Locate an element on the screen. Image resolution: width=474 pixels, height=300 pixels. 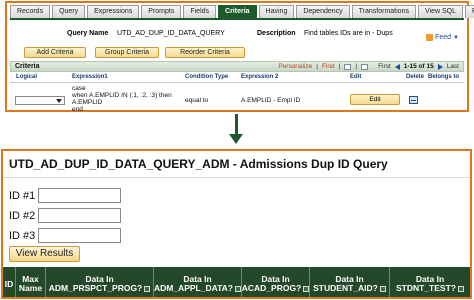
id2-input is located at coordinates (79, 215).